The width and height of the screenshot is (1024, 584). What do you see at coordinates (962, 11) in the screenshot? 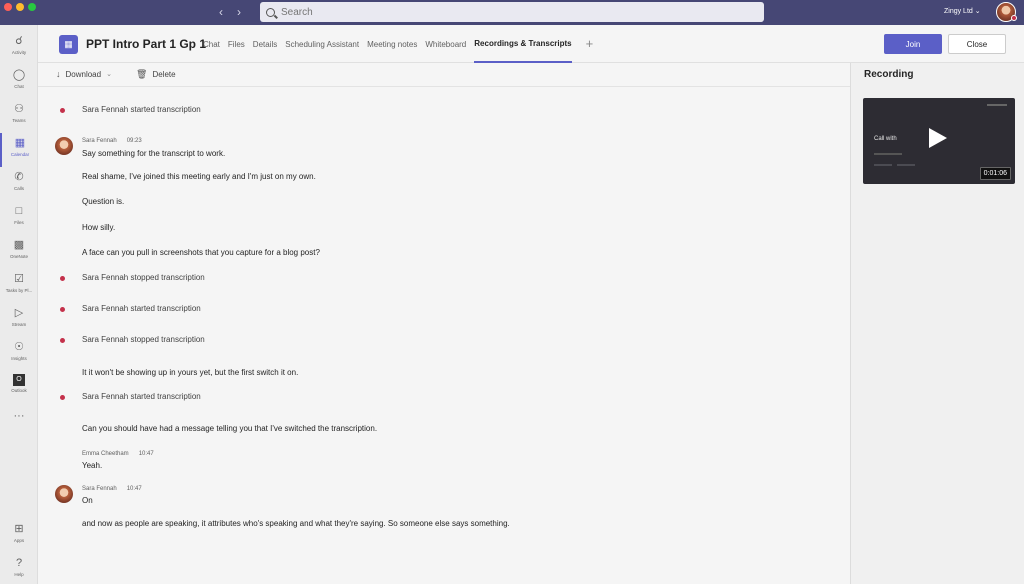
I see `org-switcher: Zingy Ltd ⌄` at bounding box center [962, 11].